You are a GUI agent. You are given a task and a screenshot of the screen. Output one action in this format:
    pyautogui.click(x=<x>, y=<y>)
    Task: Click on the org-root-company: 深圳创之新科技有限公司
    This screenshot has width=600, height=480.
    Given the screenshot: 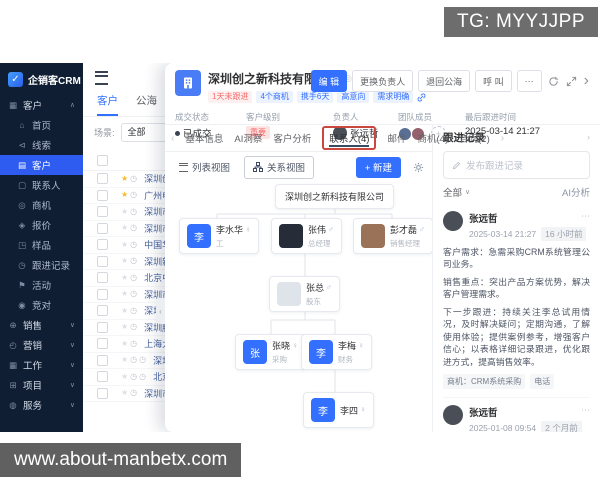 What is the action you would take?
    pyautogui.click(x=335, y=196)
    